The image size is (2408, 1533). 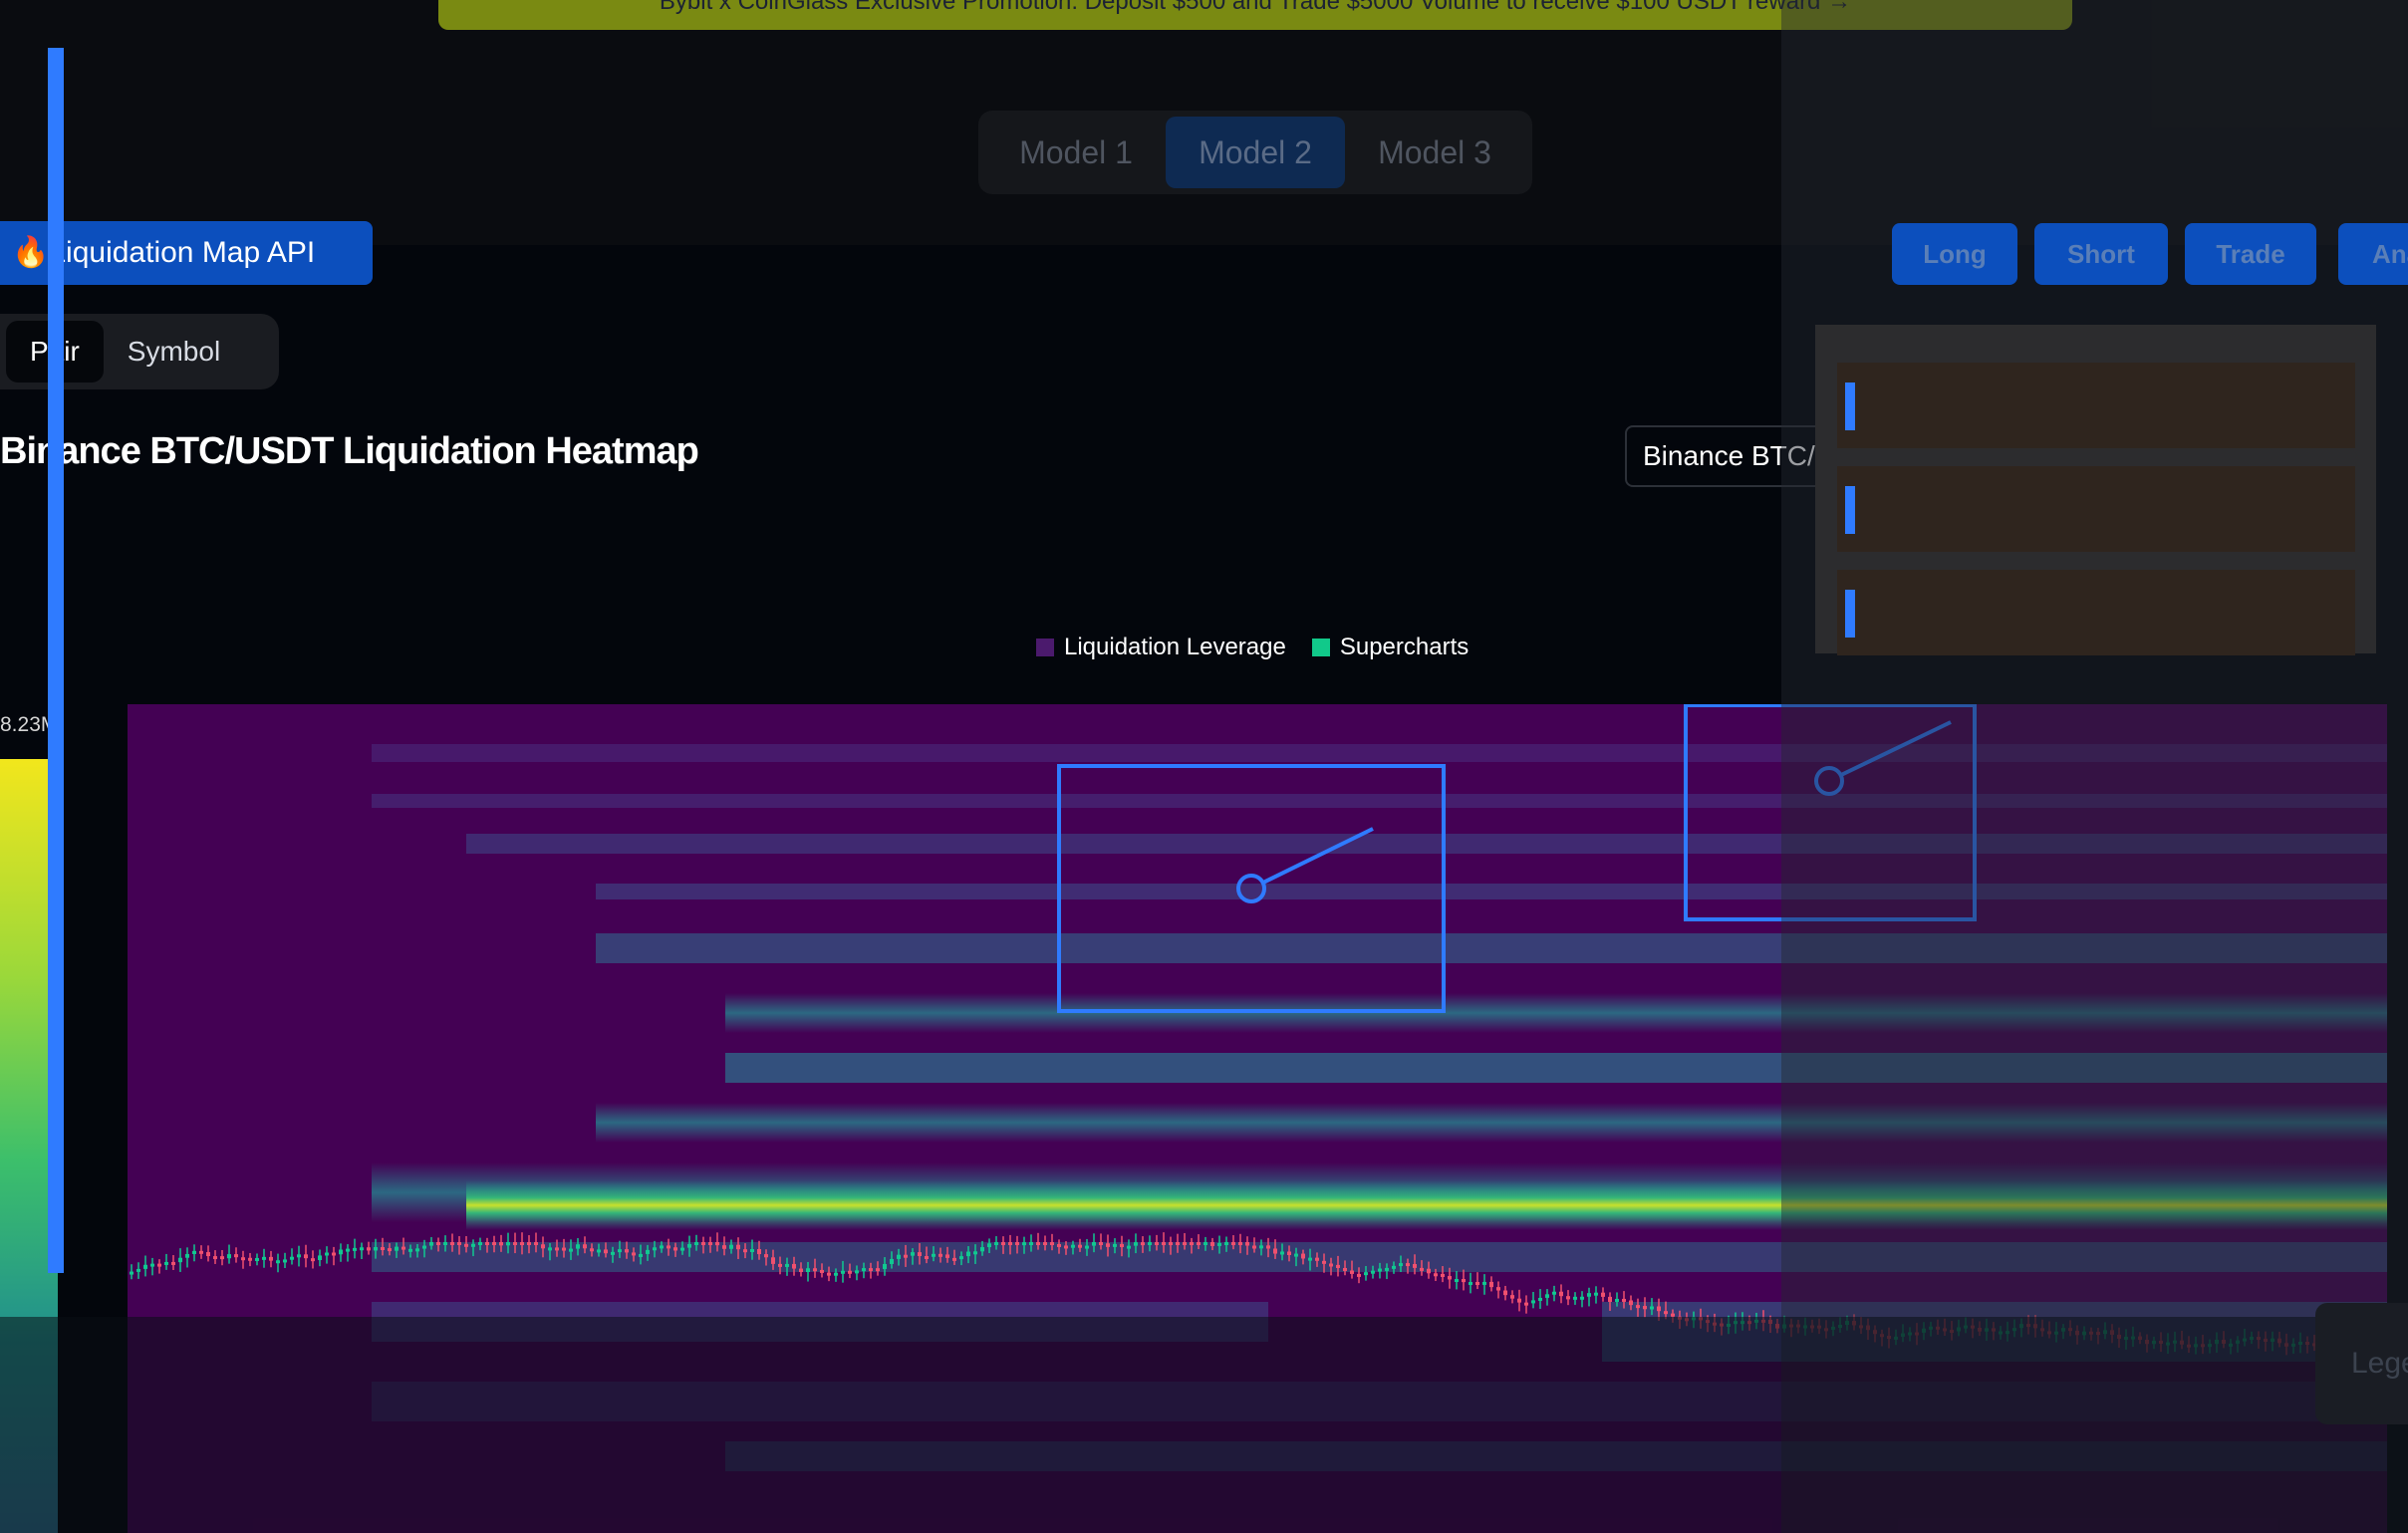 I want to click on long-button: Long, so click(x=1955, y=254).